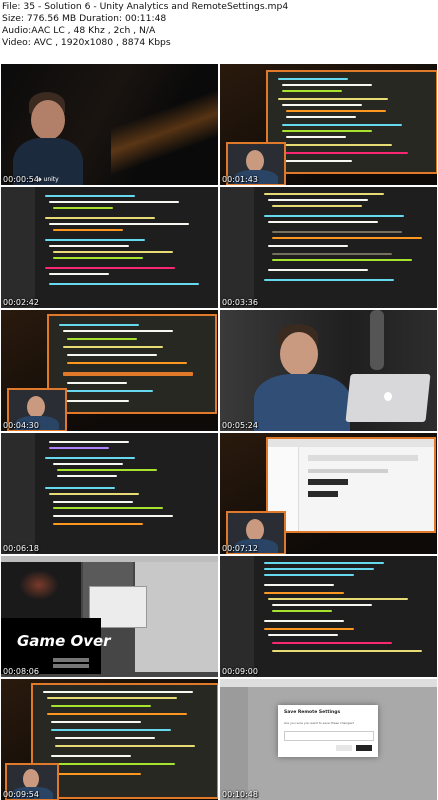 The width and height of the screenshot is (438, 800). I want to click on thumbnail-code-editor: 00:09:00, so click(328, 616).